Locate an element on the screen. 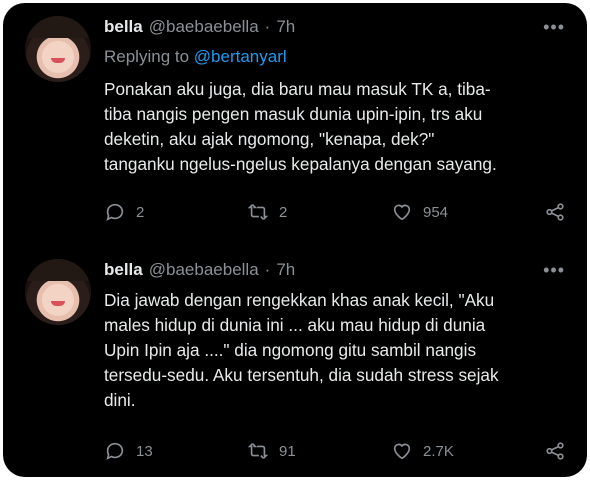 Image resolution: width=590 pixels, height=480 pixels. reply-count: 13 is located at coordinates (144, 451).